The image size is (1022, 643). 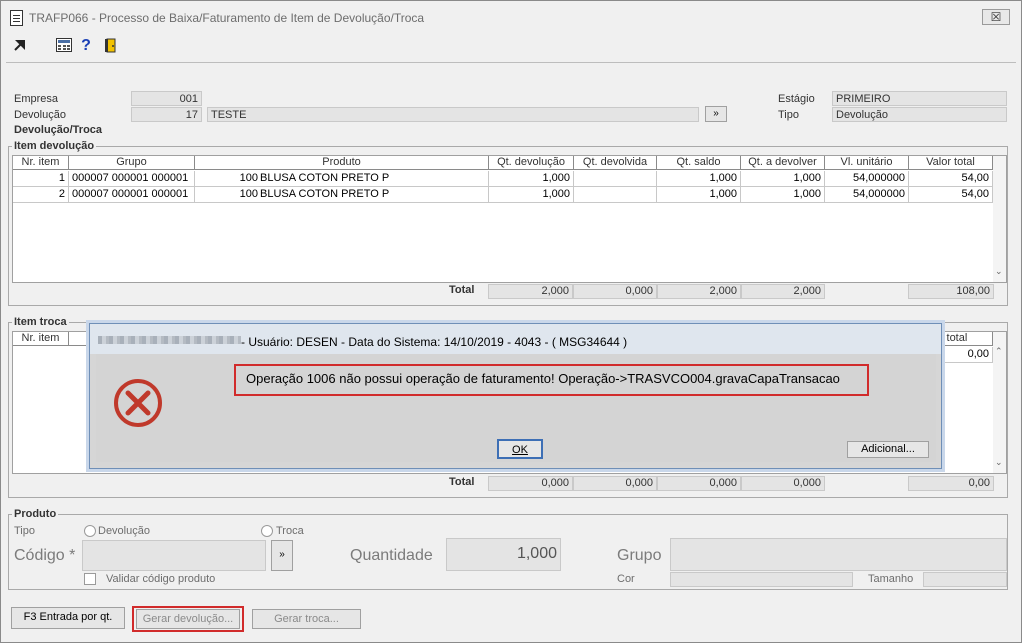 I want to click on cor-label: Cor, so click(x=626, y=579).